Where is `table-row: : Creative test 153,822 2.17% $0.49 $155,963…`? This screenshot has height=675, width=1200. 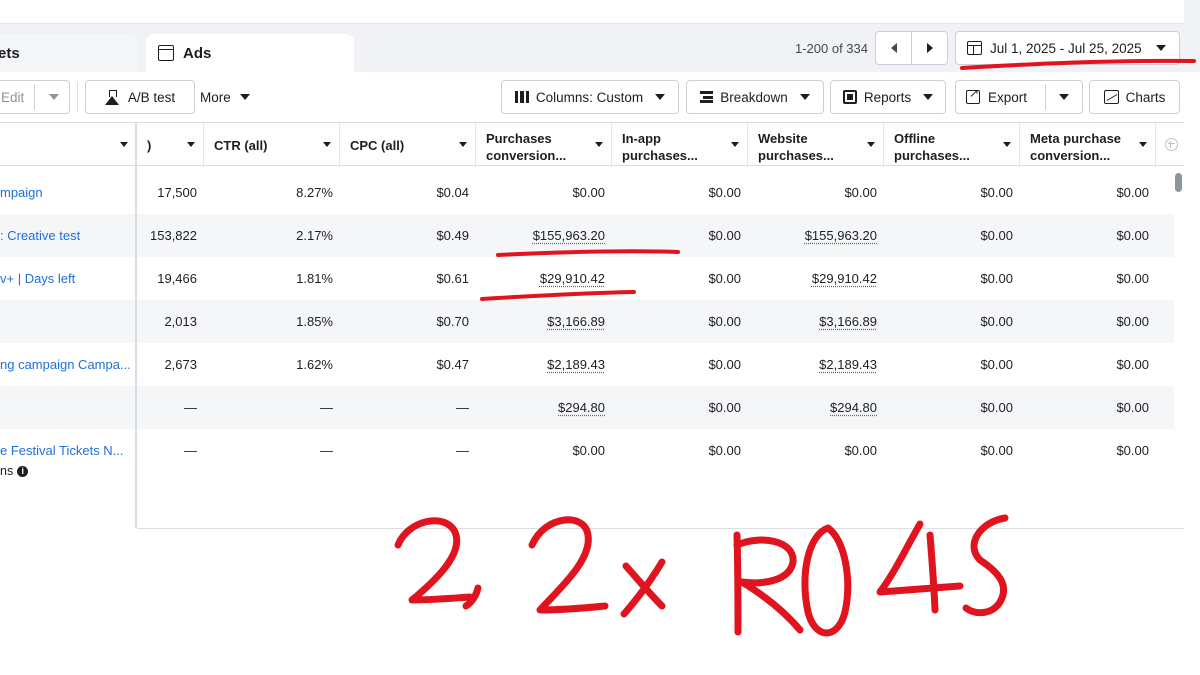
table-row: : Creative test 153,822 2.17% $0.49 $155,963… is located at coordinates (587, 235).